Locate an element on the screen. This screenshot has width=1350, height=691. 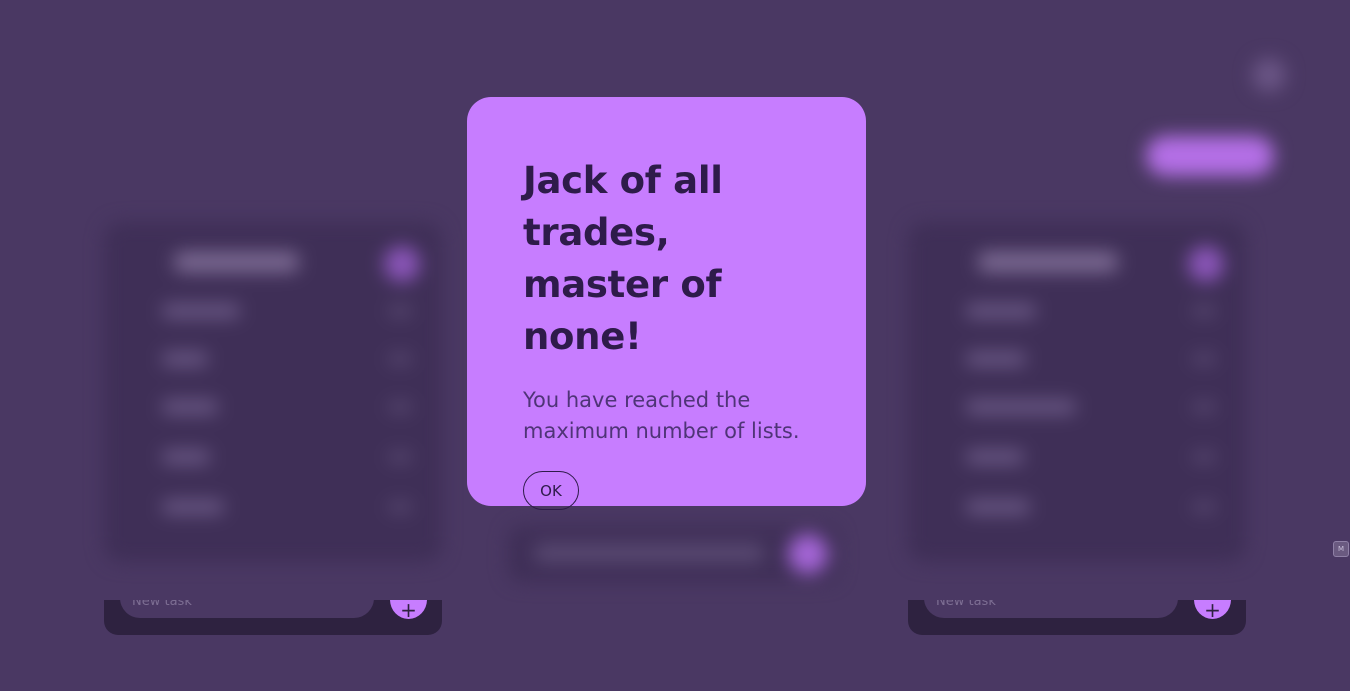
ok-button: OK is located at coordinates (551, 490).